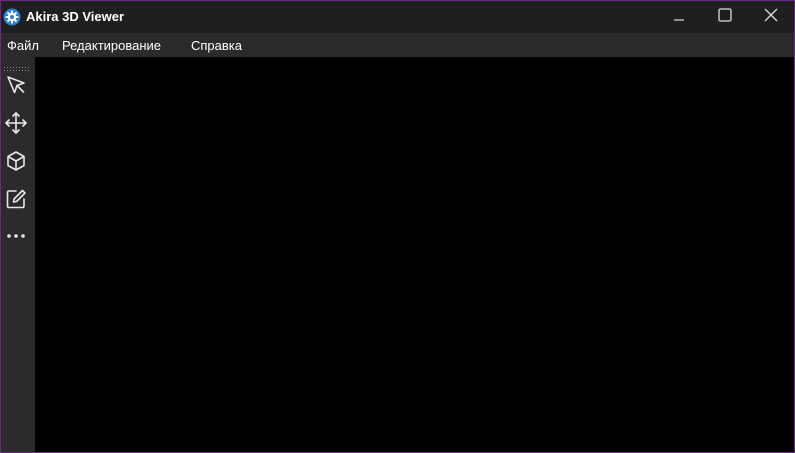 The image size is (795, 453). Describe the element at coordinates (397, 17) in the screenshot. I see `title-bar: Akira 3D Viewer` at that location.